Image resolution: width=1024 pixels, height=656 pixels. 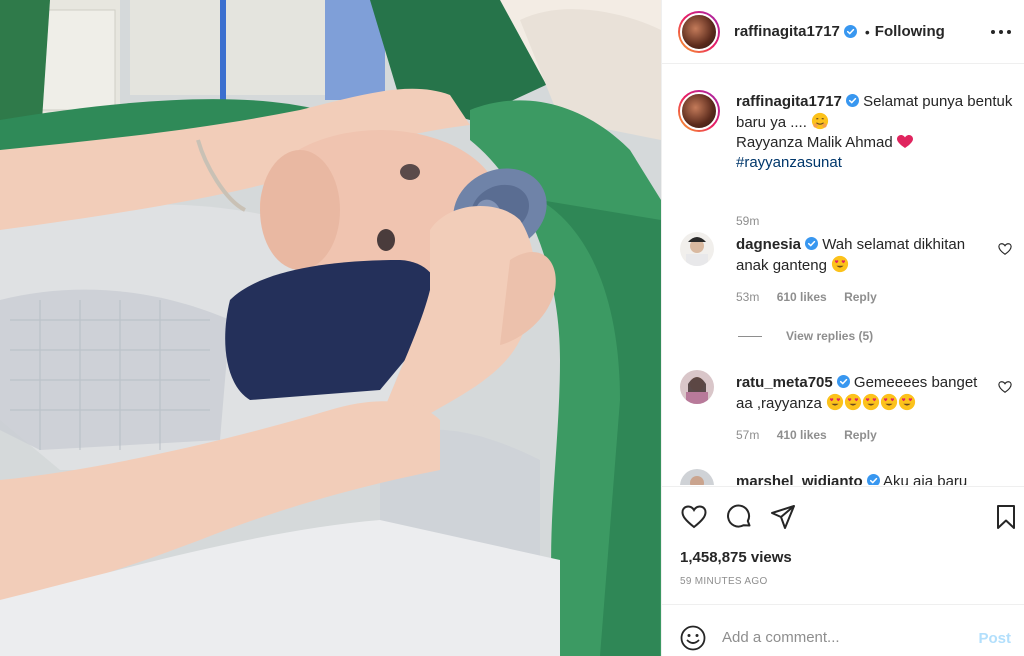 I want to click on more-icon, so click(x=1001, y=32).